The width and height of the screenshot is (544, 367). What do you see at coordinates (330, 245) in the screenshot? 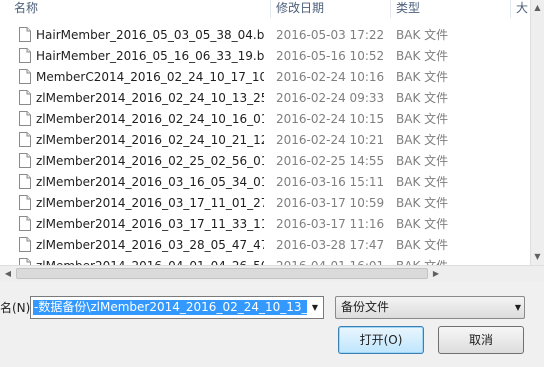
I see `file-date: 2016-03-28 17:47` at bounding box center [330, 245].